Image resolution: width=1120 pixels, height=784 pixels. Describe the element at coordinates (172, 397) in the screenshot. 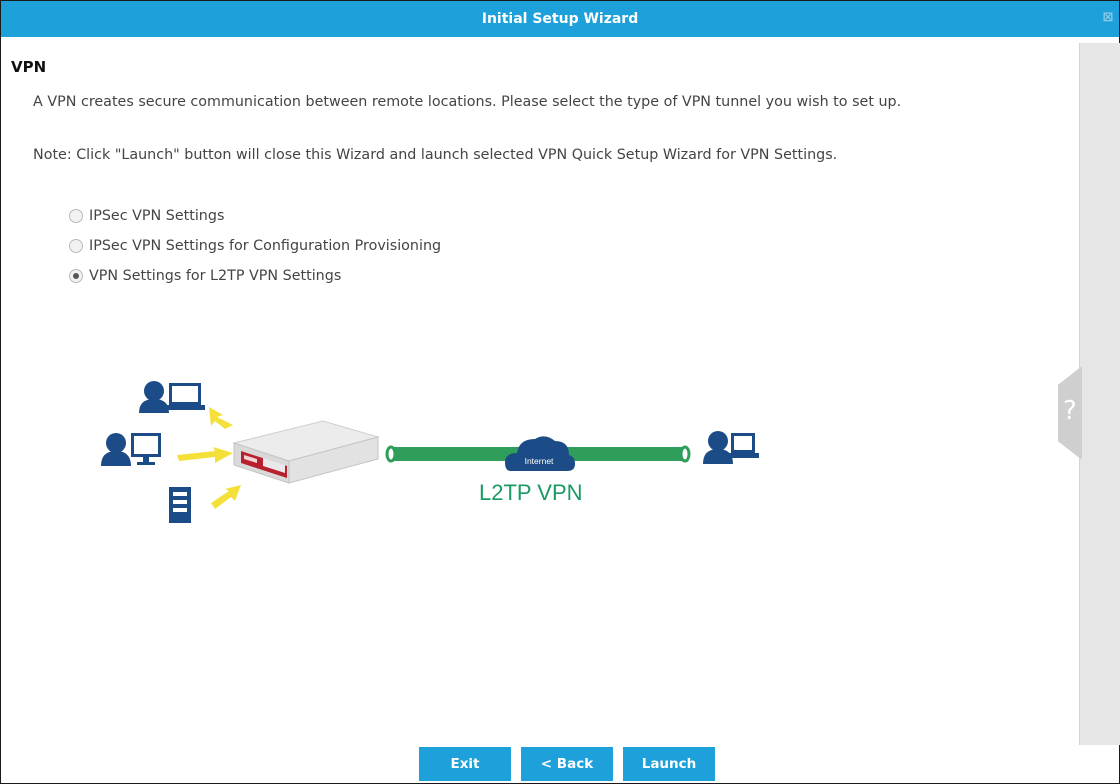

I see `user-laptop-icon` at that location.